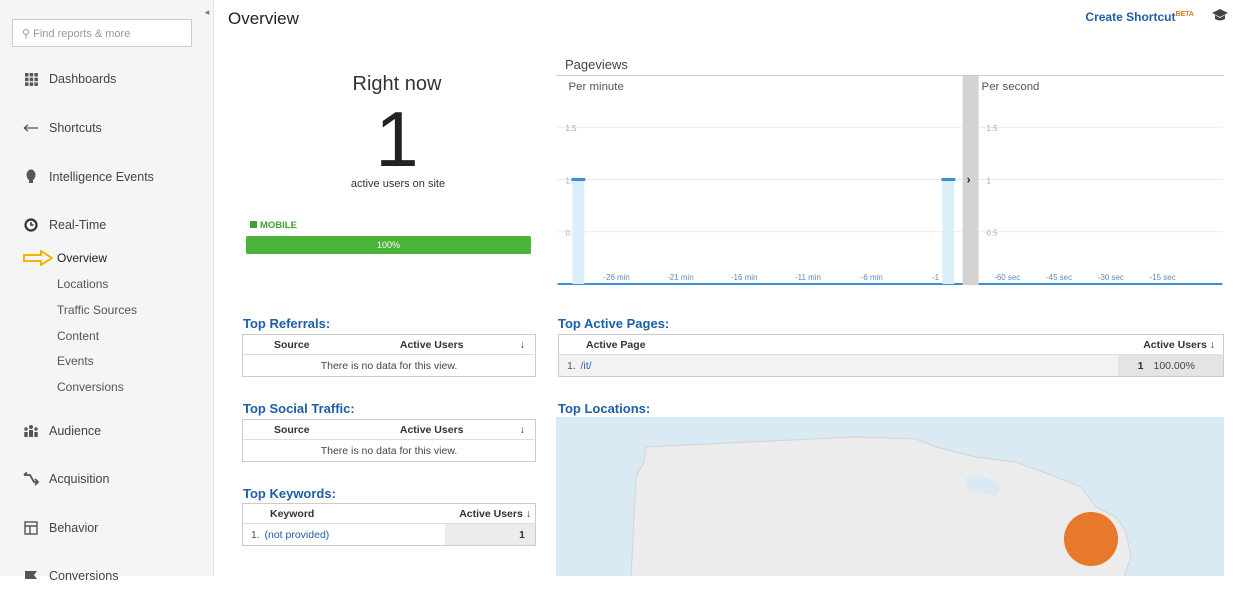  Describe the element at coordinates (838, 344) in the screenshot. I see `col-active-page: Active Page` at that location.